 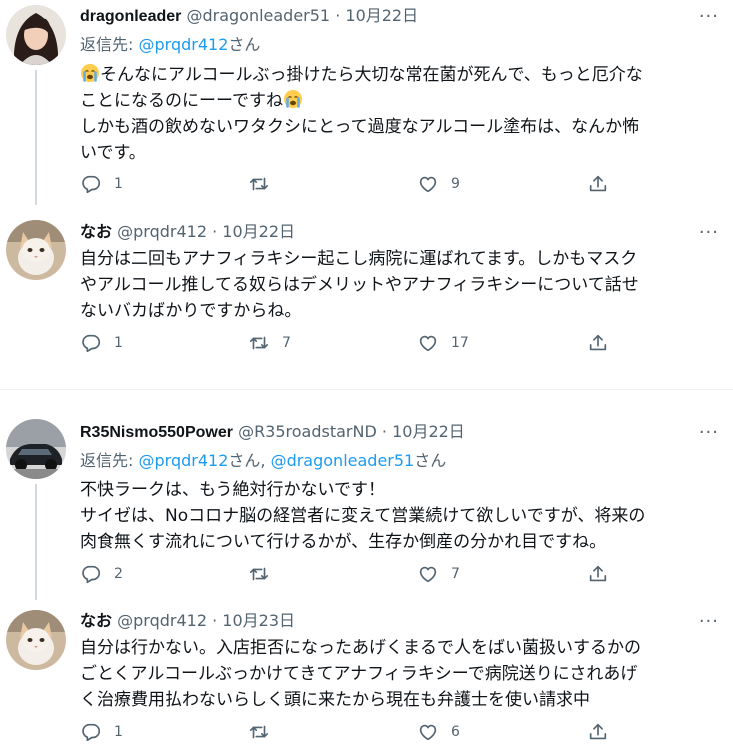 What do you see at coordinates (232, 490) in the screenshot?
I see `text-line: 不快ラークは、もう絶対行かないです！` at bounding box center [232, 490].